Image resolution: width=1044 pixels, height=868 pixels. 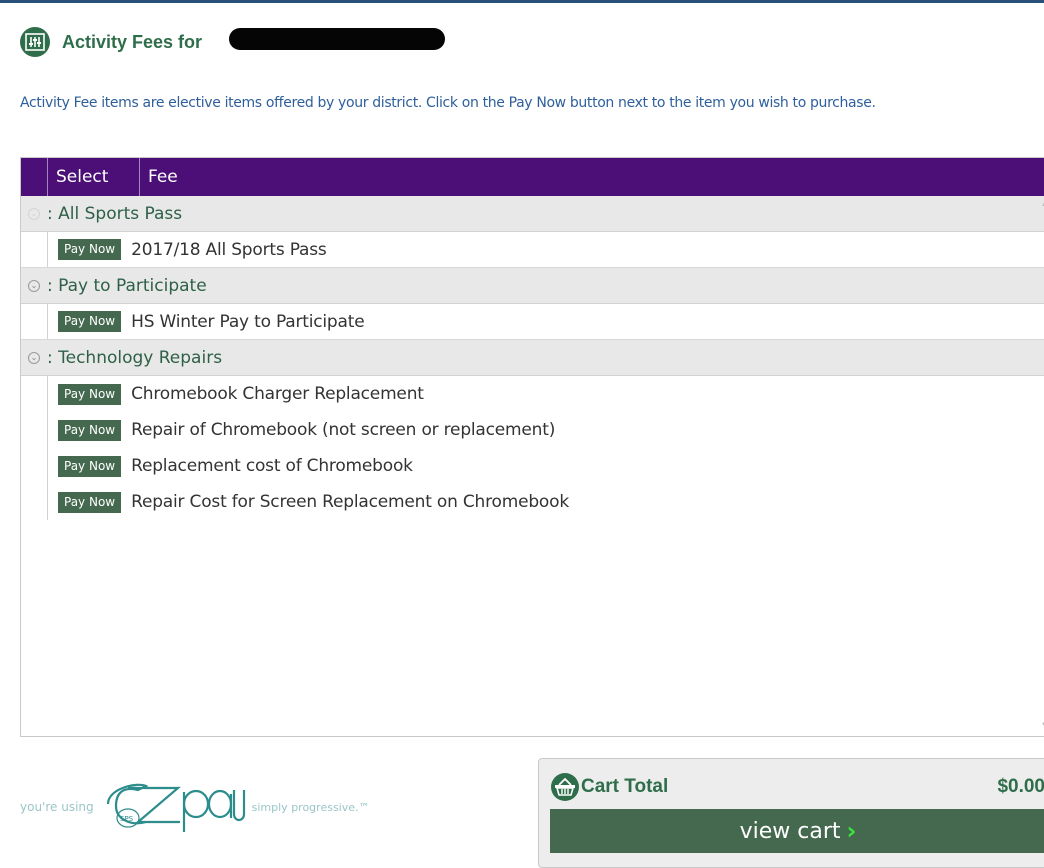 I want to click on redaction-mark, so click(x=337, y=39).